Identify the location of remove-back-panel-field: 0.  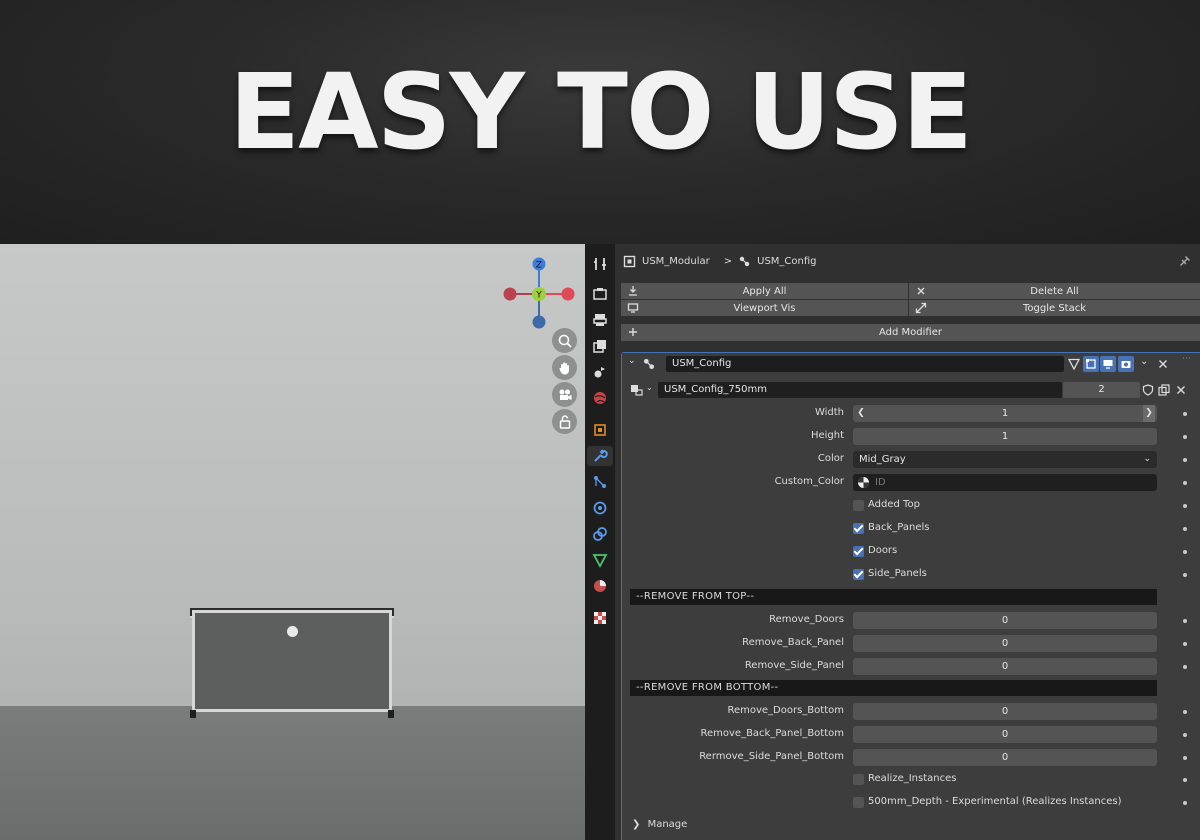
(1005, 643).